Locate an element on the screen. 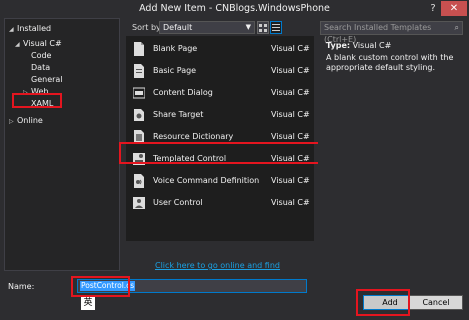 The width and height of the screenshot is (469, 320). highlight-box-templated-control is located at coordinates (227, 153).